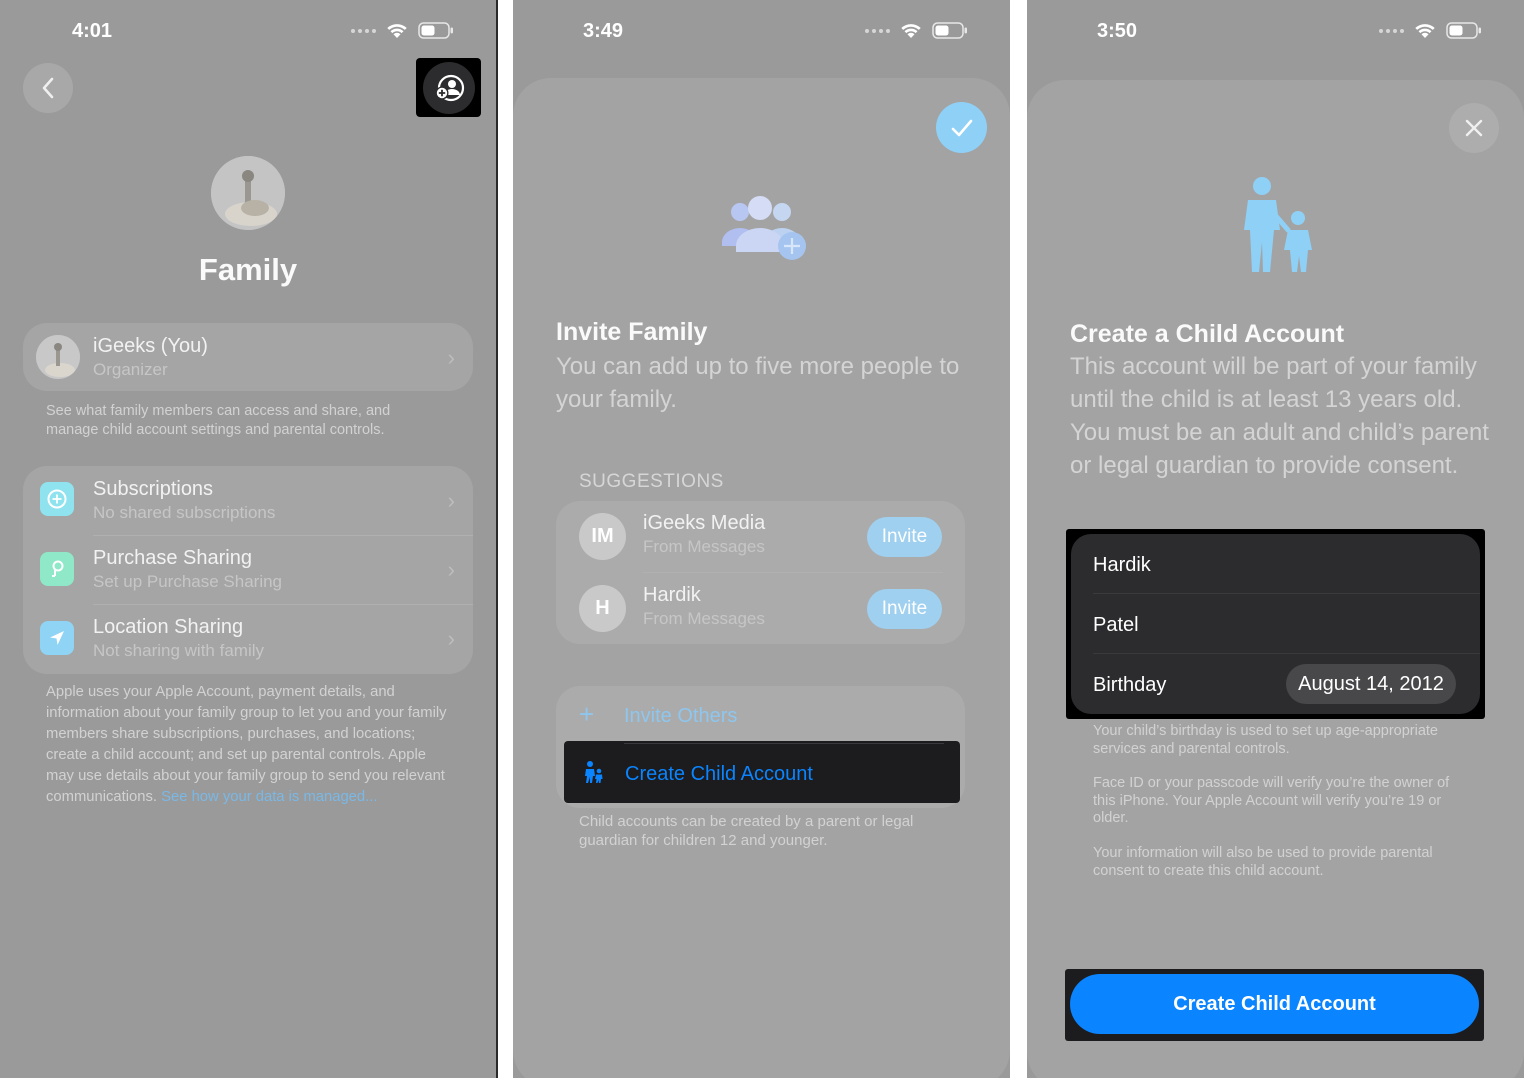  What do you see at coordinates (602, 608) in the screenshot?
I see `contact-initials: H` at bounding box center [602, 608].